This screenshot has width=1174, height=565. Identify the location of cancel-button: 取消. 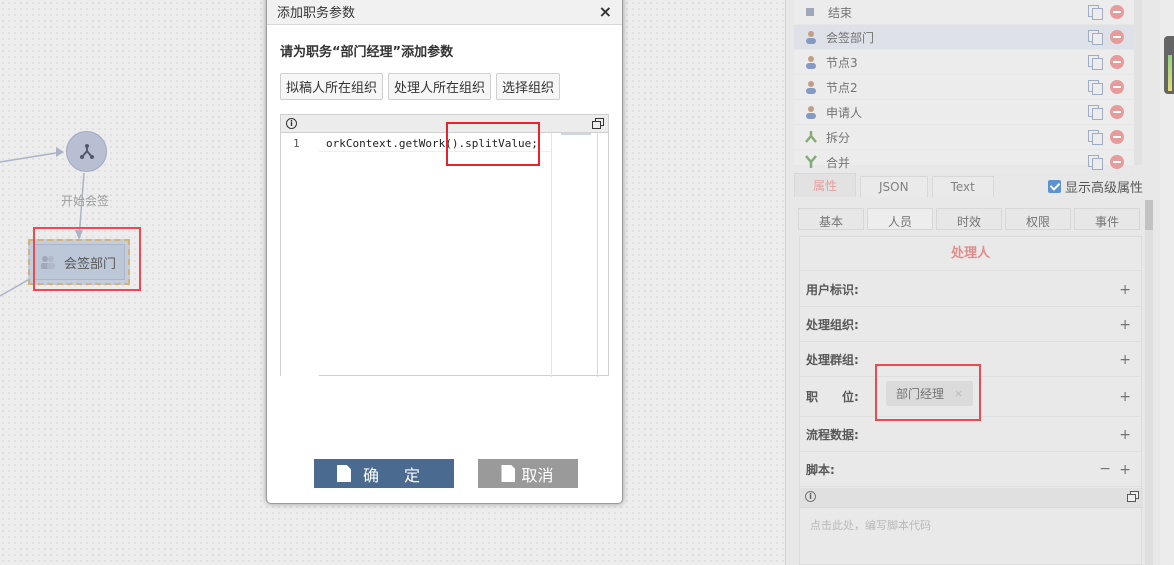
(527, 473).